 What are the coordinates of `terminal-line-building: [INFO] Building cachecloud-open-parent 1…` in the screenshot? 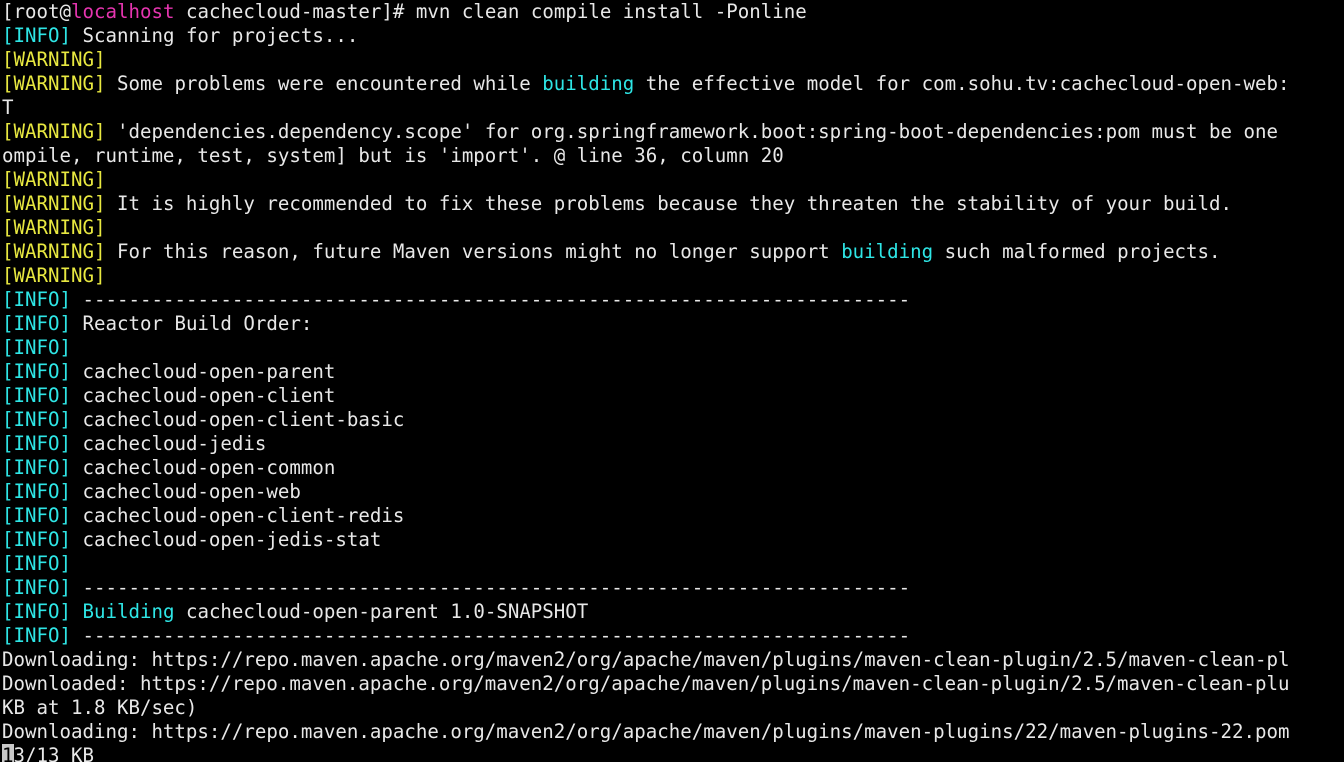 It's located at (672, 612).